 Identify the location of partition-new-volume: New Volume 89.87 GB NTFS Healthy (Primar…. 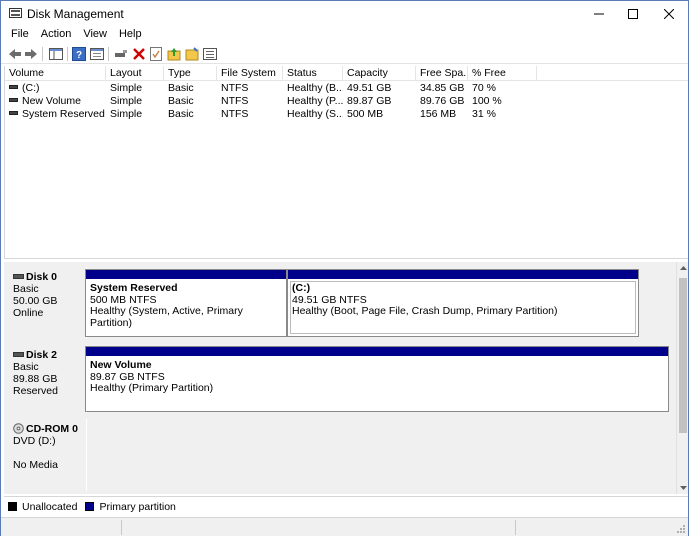
(377, 379).